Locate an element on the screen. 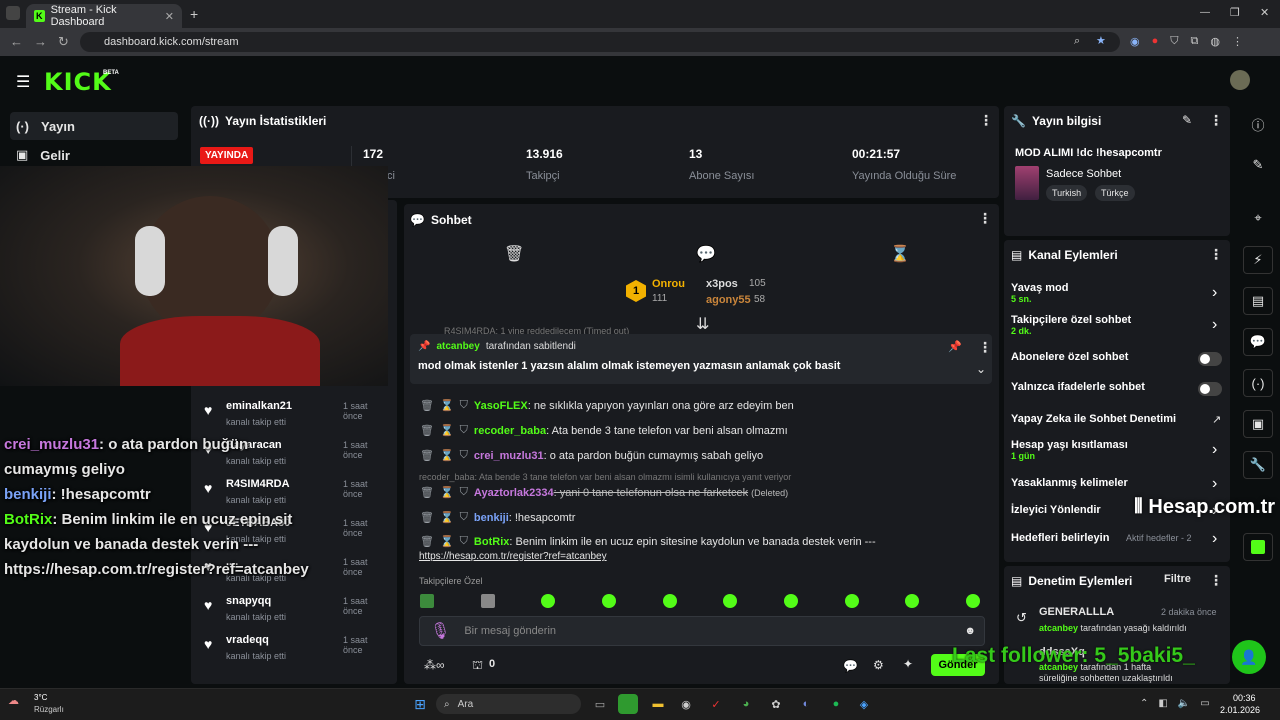 Image resolution: width=1280 pixels, height=720 pixels. app-icon: ✿ is located at coordinates (776, 704).